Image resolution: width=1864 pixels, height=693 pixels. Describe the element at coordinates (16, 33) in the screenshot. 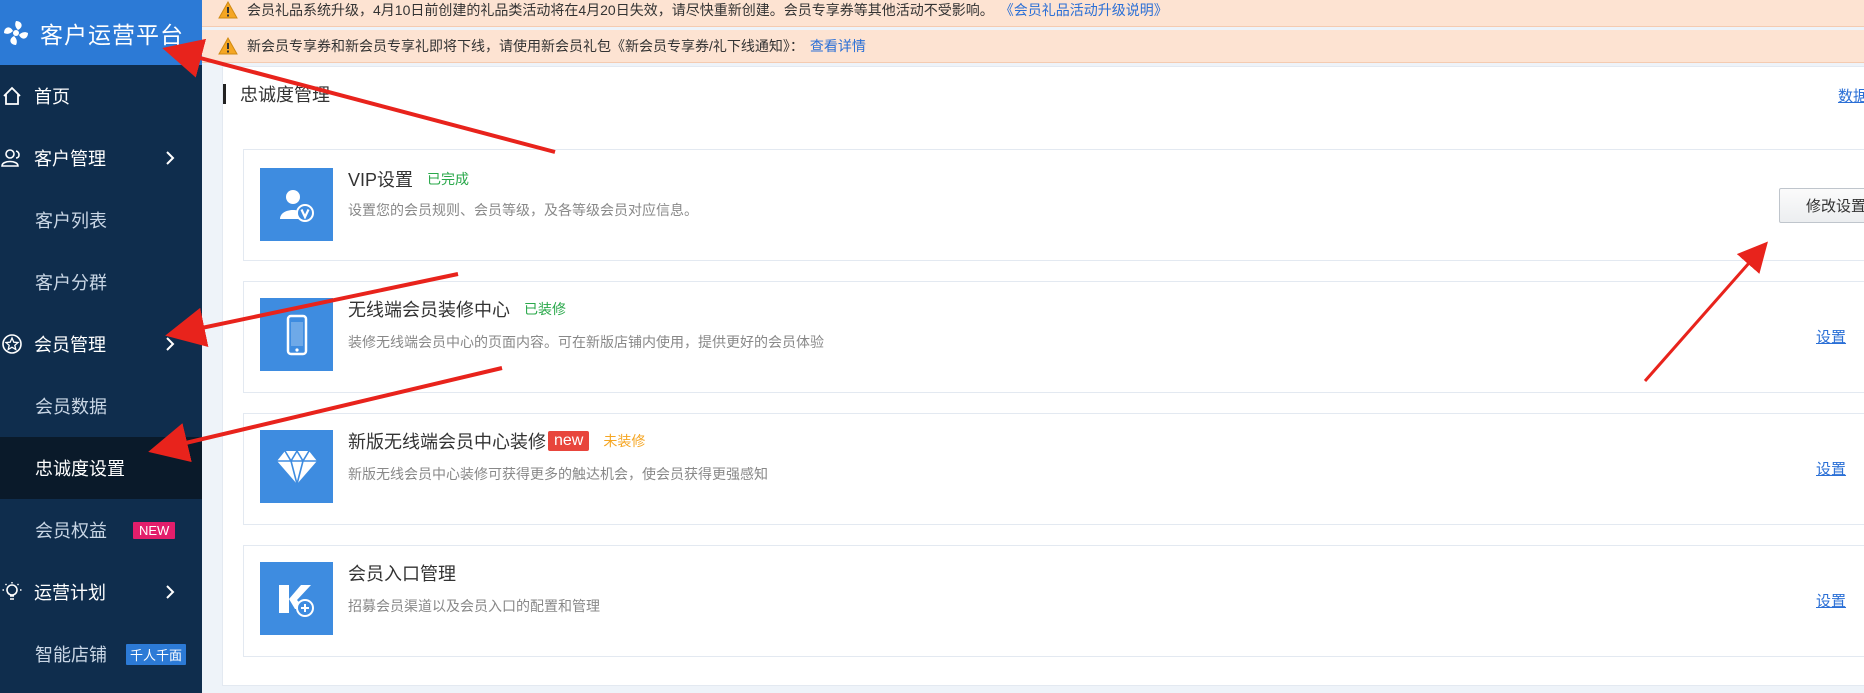

I see `logo-icon` at that location.